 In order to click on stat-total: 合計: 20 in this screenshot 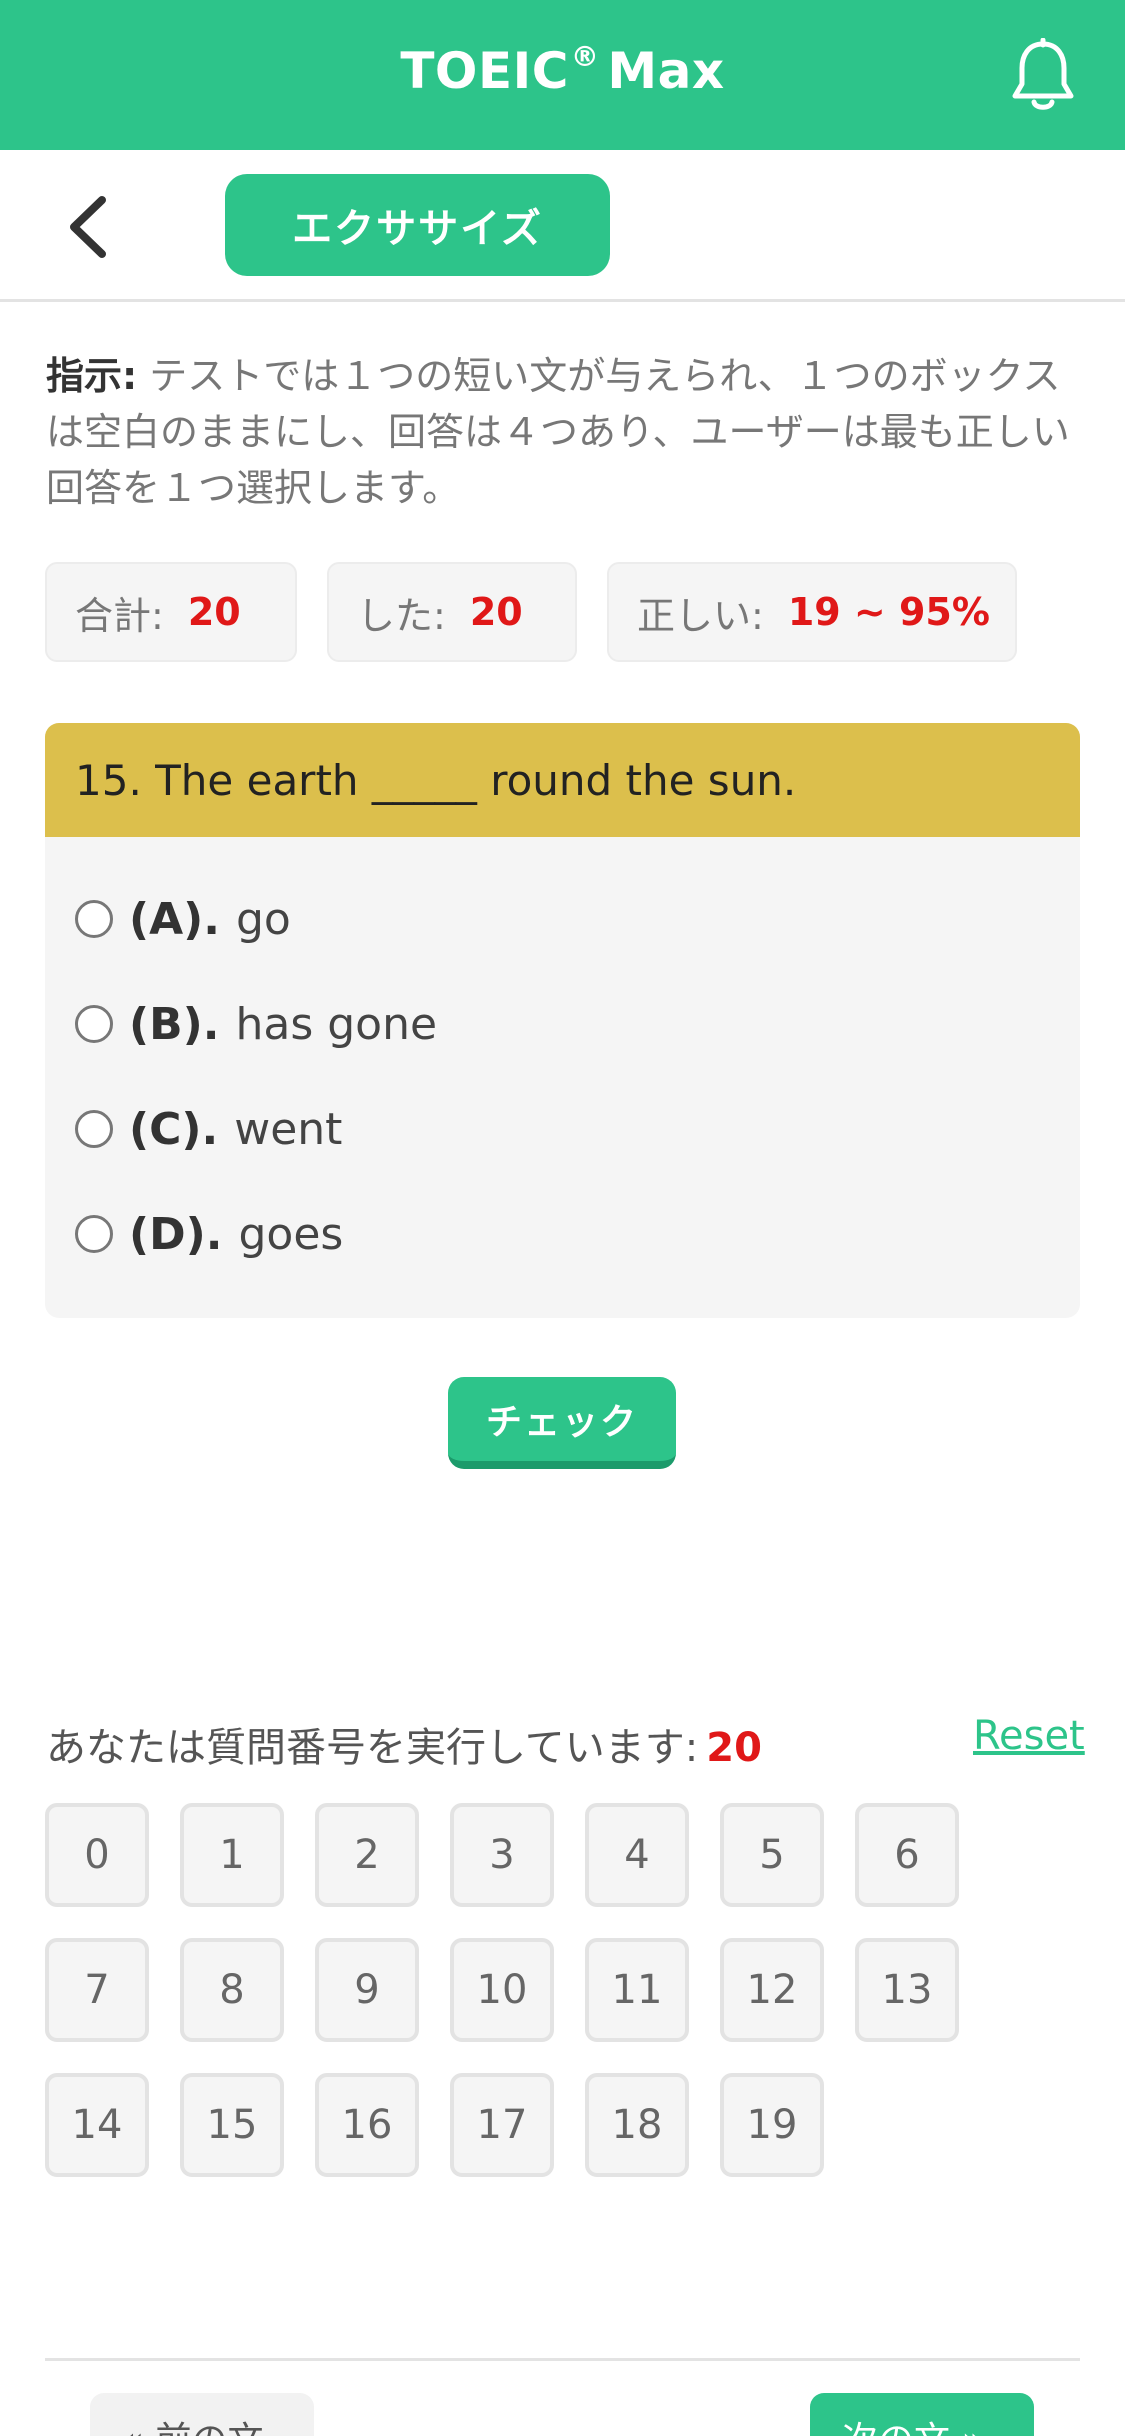, I will do `click(171, 612)`.